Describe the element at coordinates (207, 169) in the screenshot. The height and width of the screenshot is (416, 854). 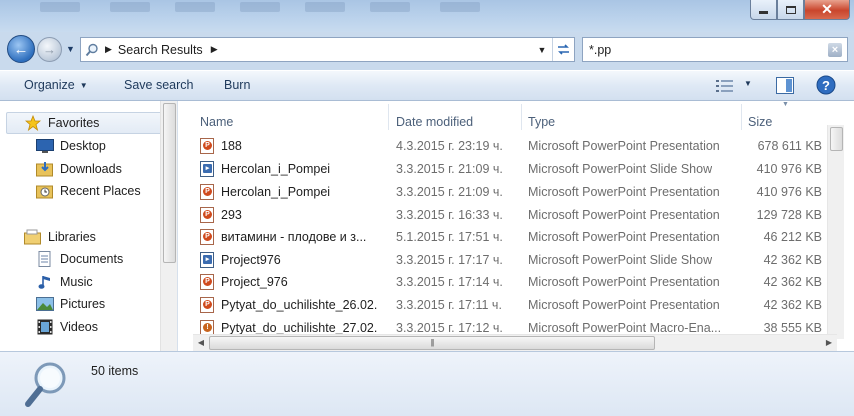
I see `powerpoint-slideshow-icon: ▸` at that location.